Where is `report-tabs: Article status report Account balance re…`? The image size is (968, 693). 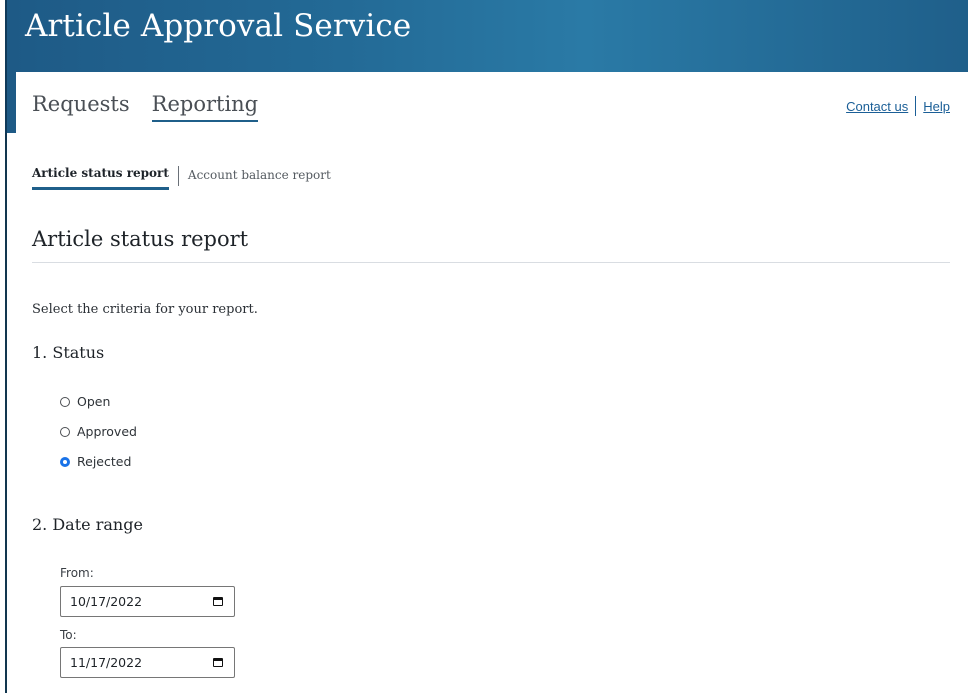
report-tabs: Article status report Account balance re… is located at coordinates (181, 178).